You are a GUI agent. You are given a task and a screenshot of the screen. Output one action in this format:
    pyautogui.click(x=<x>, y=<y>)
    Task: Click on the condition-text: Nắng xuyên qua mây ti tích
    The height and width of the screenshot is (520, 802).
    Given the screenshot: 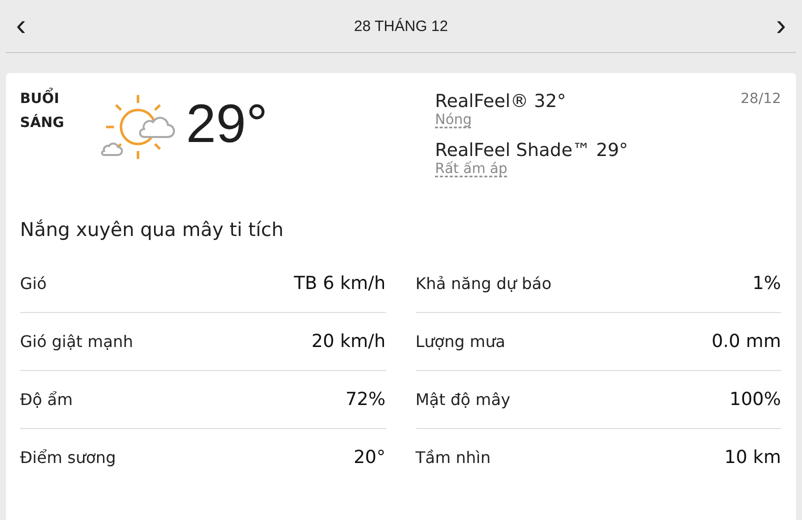 What is the action you would take?
    pyautogui.click(x=152, y=230)
    